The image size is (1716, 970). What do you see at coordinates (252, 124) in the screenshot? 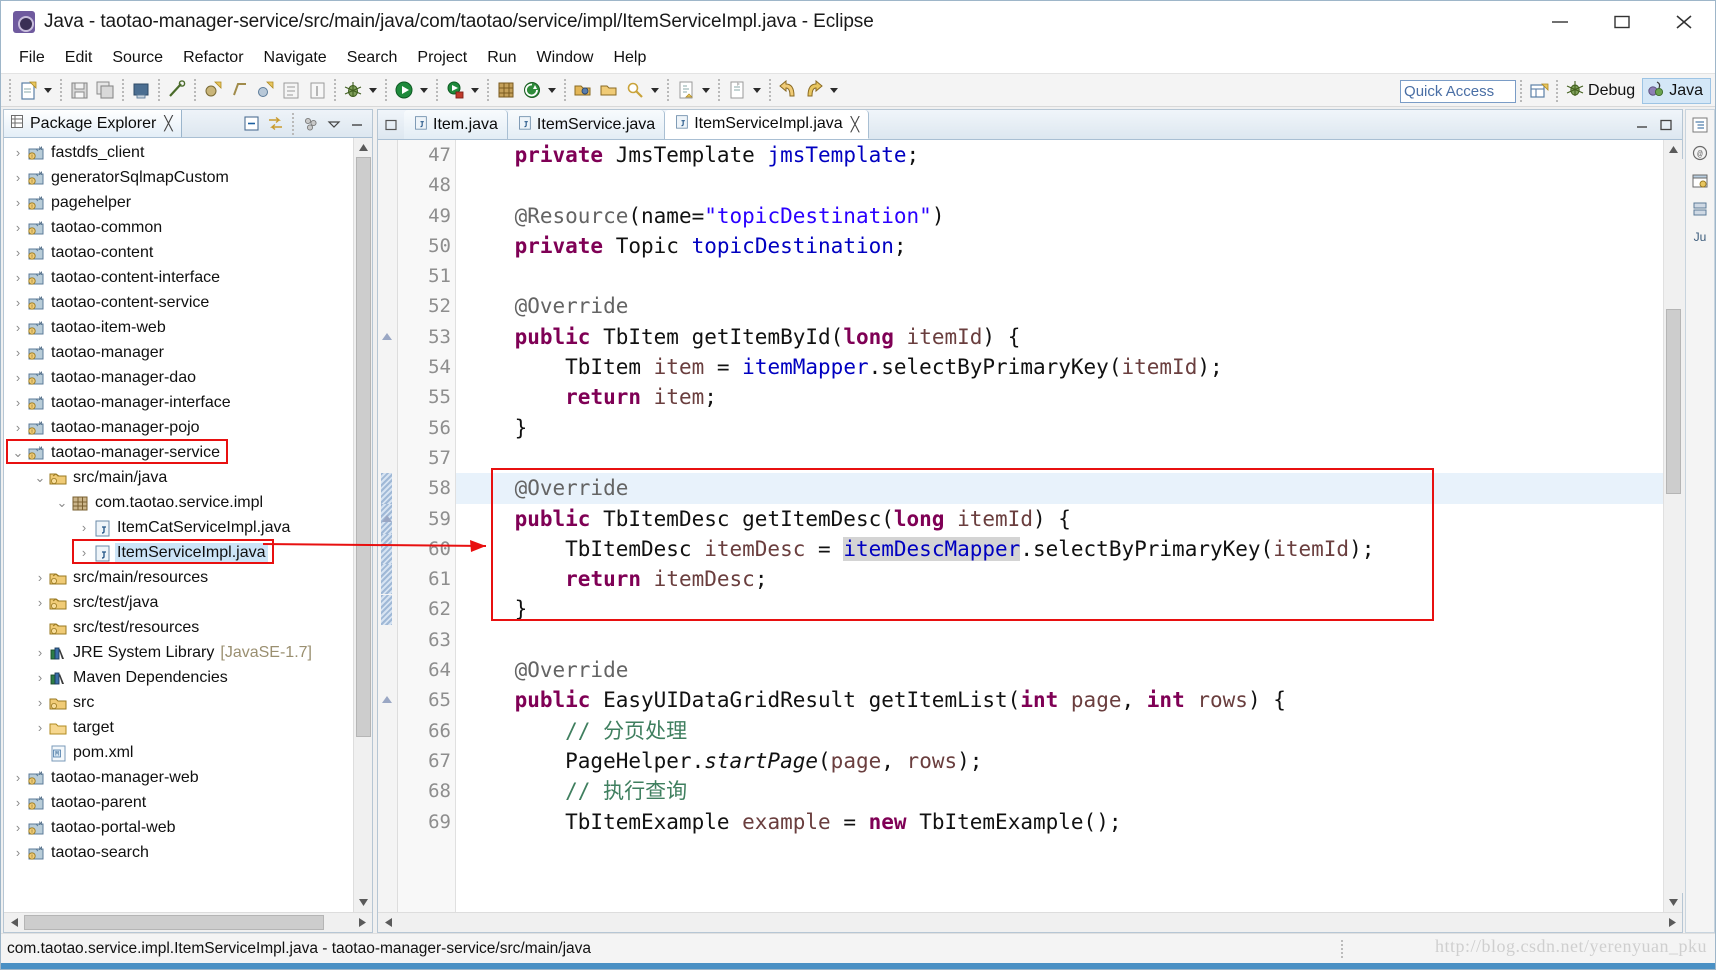
I see `collapse-all-icon` at bounding box center [252, 124].